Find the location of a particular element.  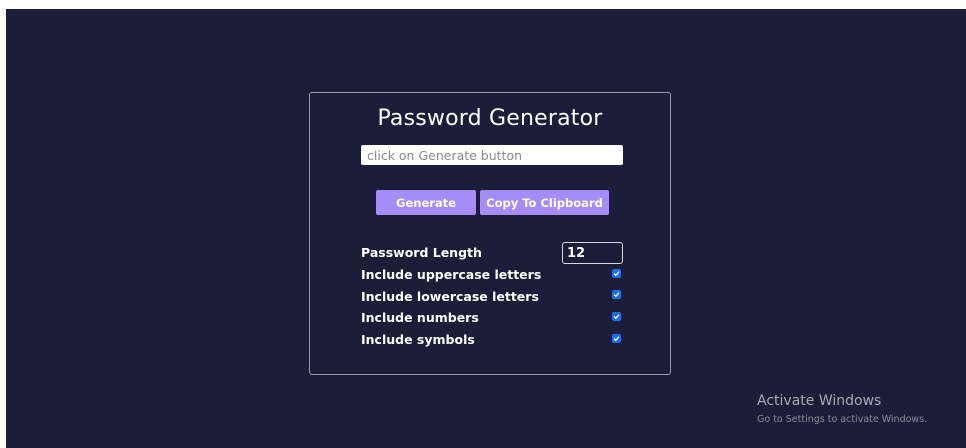

activate-windows-subtitle: Go to Settings to activate Windows. is located at coordinates (842, 419).